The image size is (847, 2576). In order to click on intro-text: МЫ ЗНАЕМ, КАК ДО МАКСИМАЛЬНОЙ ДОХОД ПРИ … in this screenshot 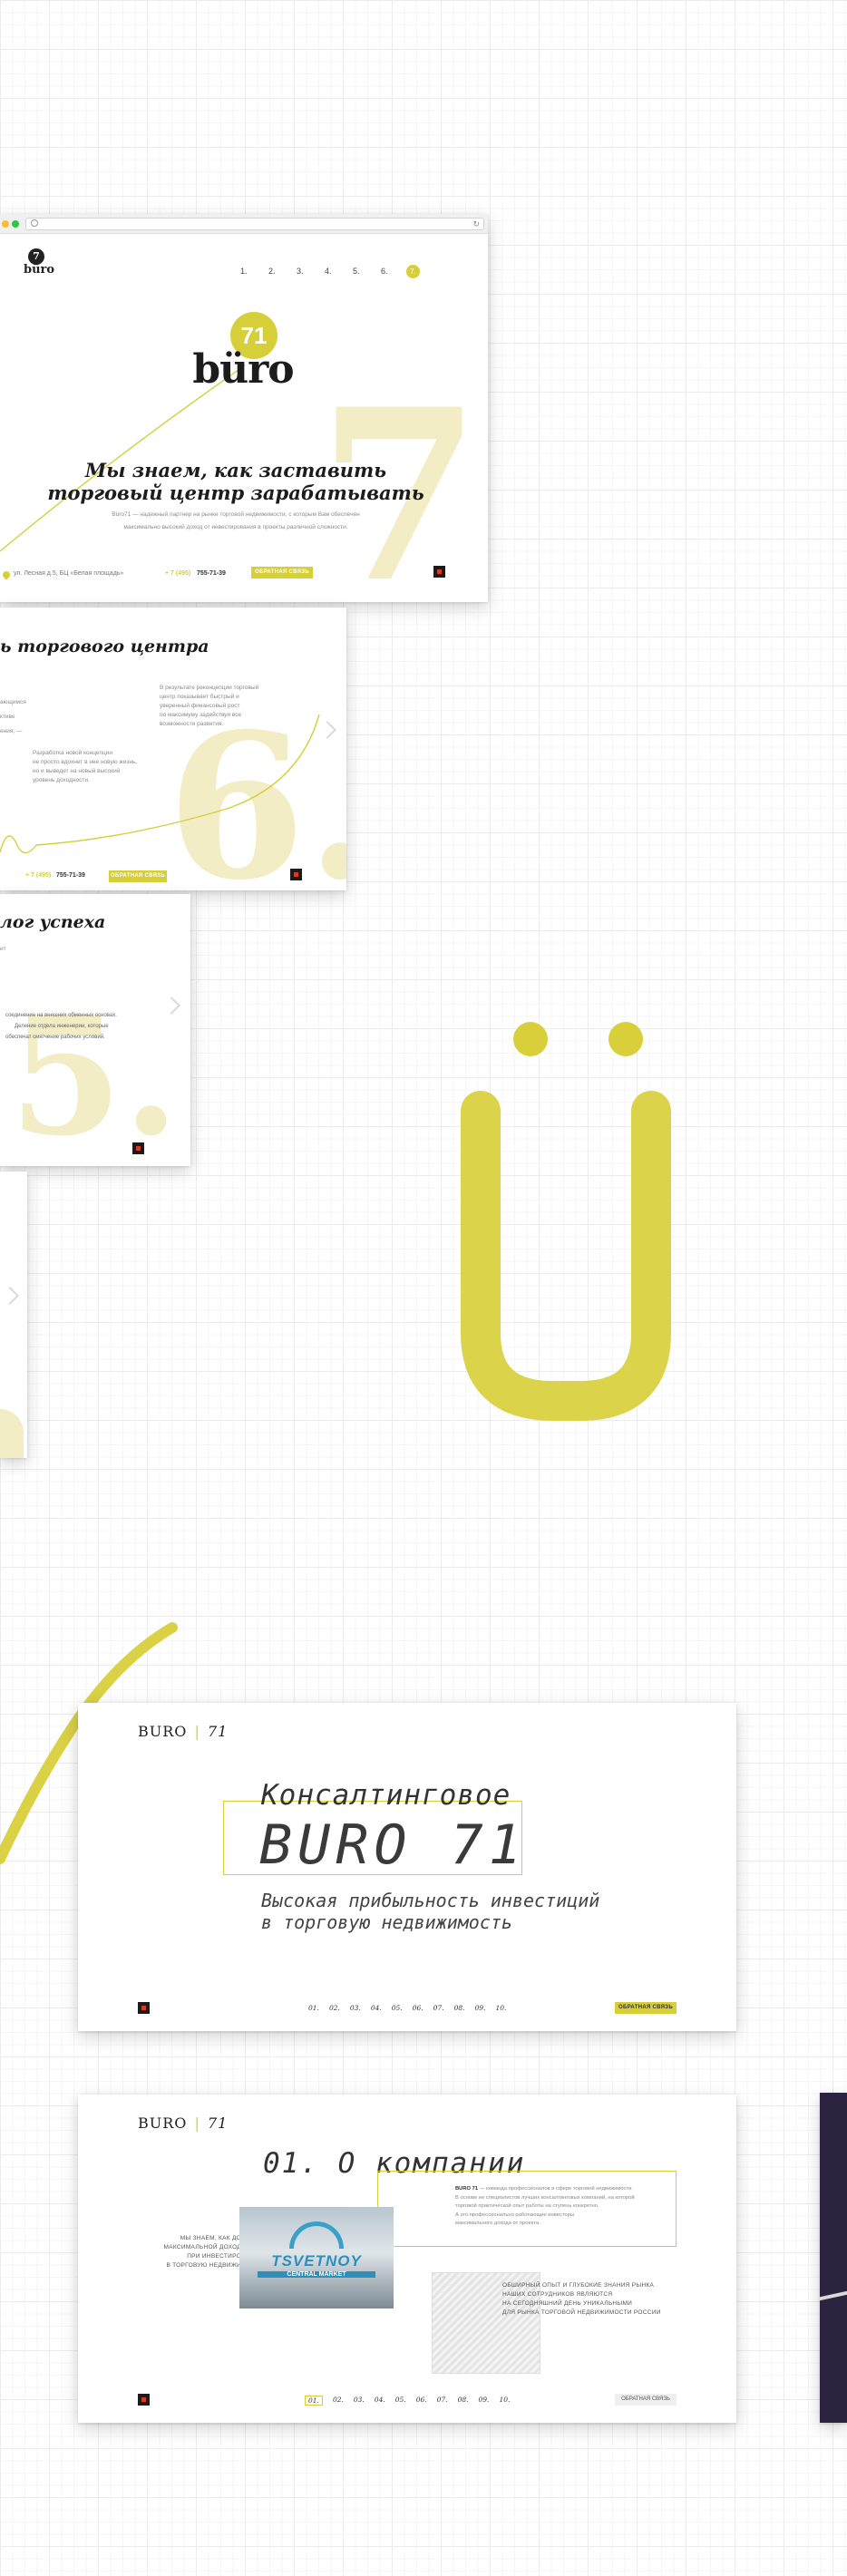, I will do `click(202, 2252)`.